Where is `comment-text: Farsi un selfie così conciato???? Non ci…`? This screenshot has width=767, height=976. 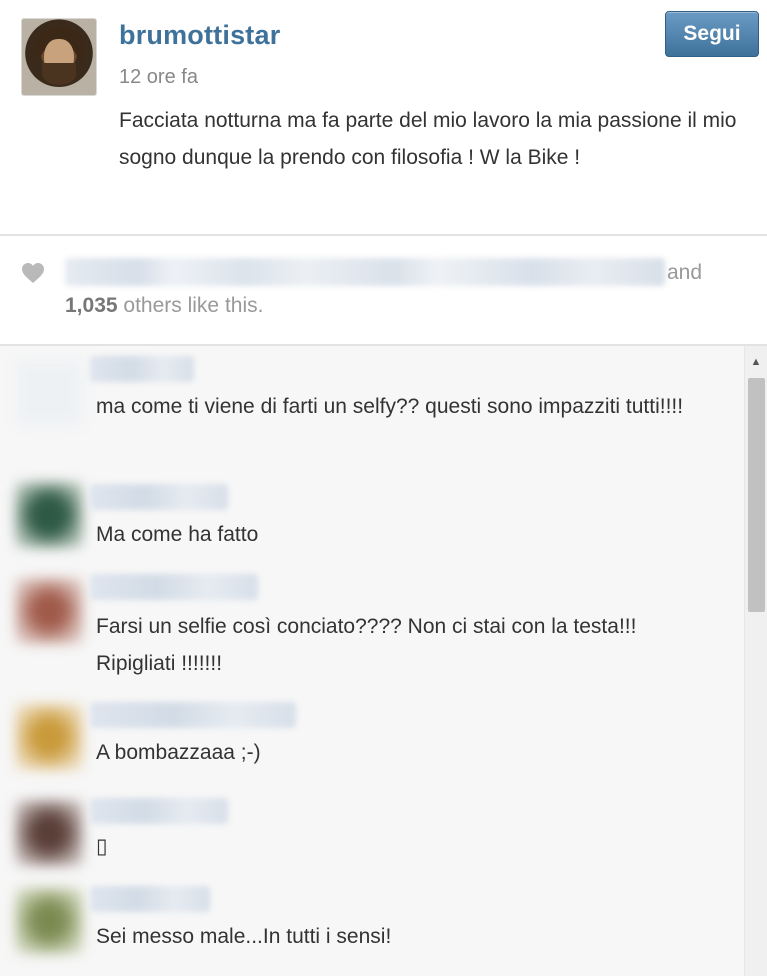 comment-text: Farsi un selfie così conciato???? Non ci… is located at coordinates (366, 645).